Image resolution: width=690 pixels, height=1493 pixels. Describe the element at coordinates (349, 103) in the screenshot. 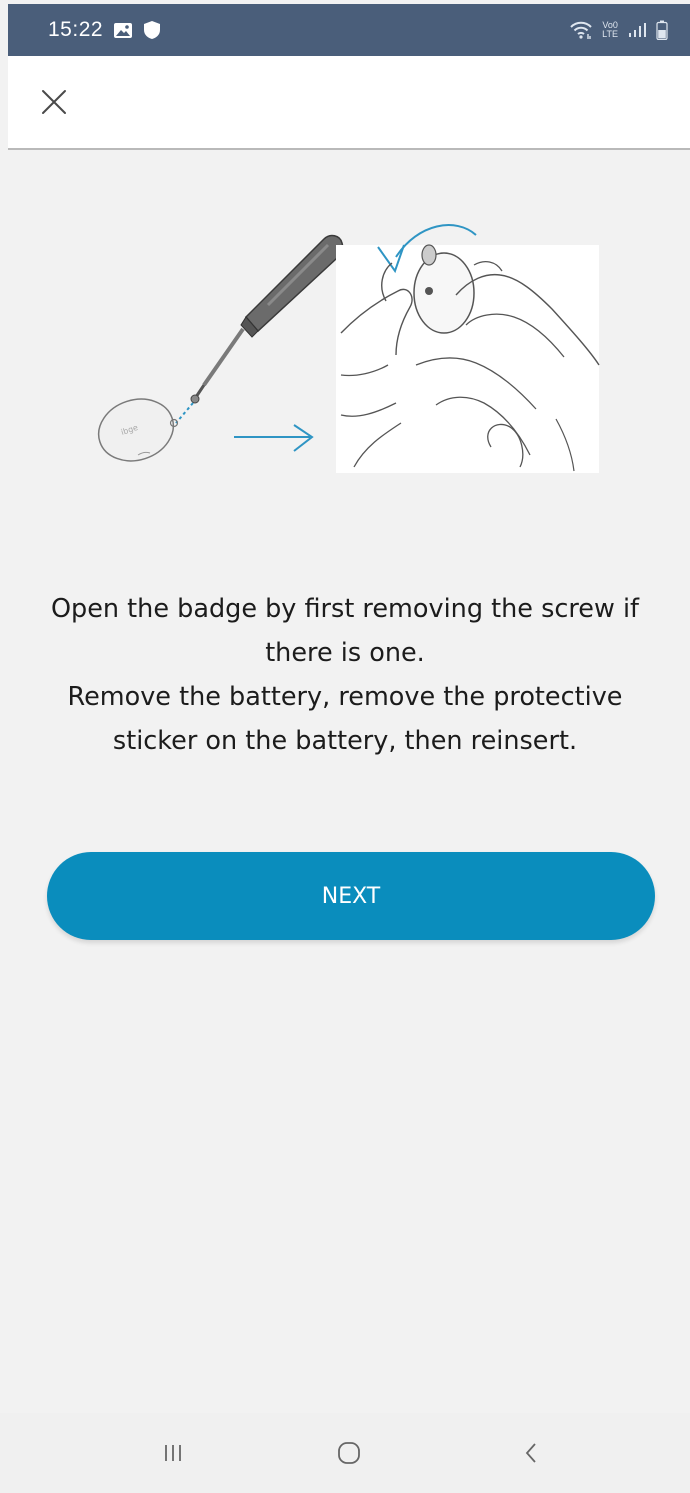

I see `app-bar` at that location.